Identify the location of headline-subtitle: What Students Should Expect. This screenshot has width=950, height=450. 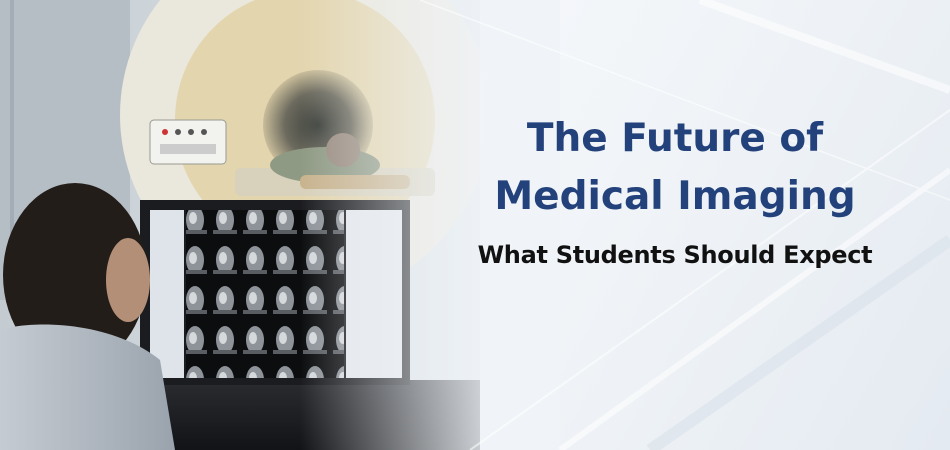
(675, 255).